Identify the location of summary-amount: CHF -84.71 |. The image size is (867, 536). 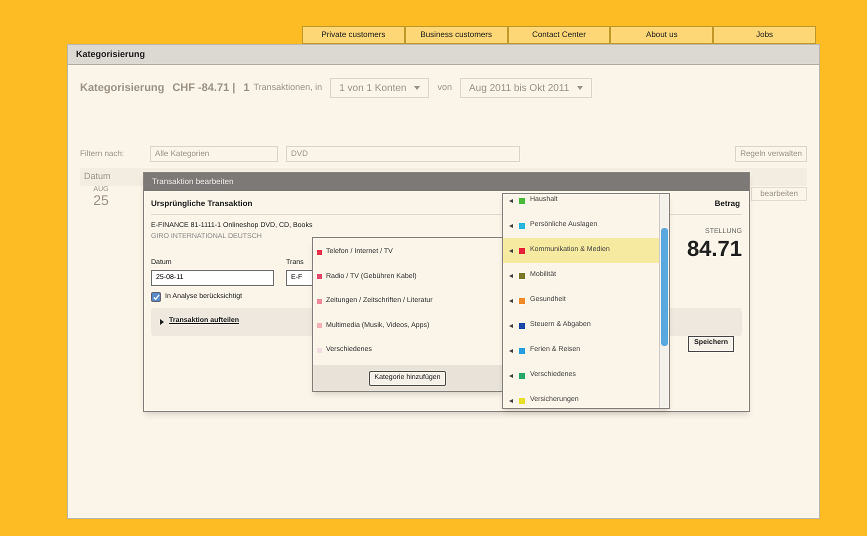
(204, 88).